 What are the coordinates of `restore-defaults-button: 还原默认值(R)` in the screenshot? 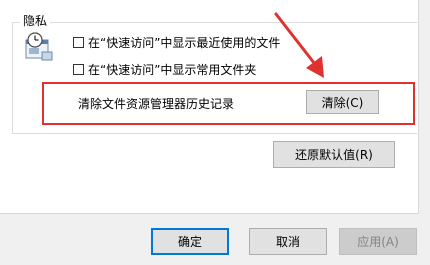 It's located at (334, 154).